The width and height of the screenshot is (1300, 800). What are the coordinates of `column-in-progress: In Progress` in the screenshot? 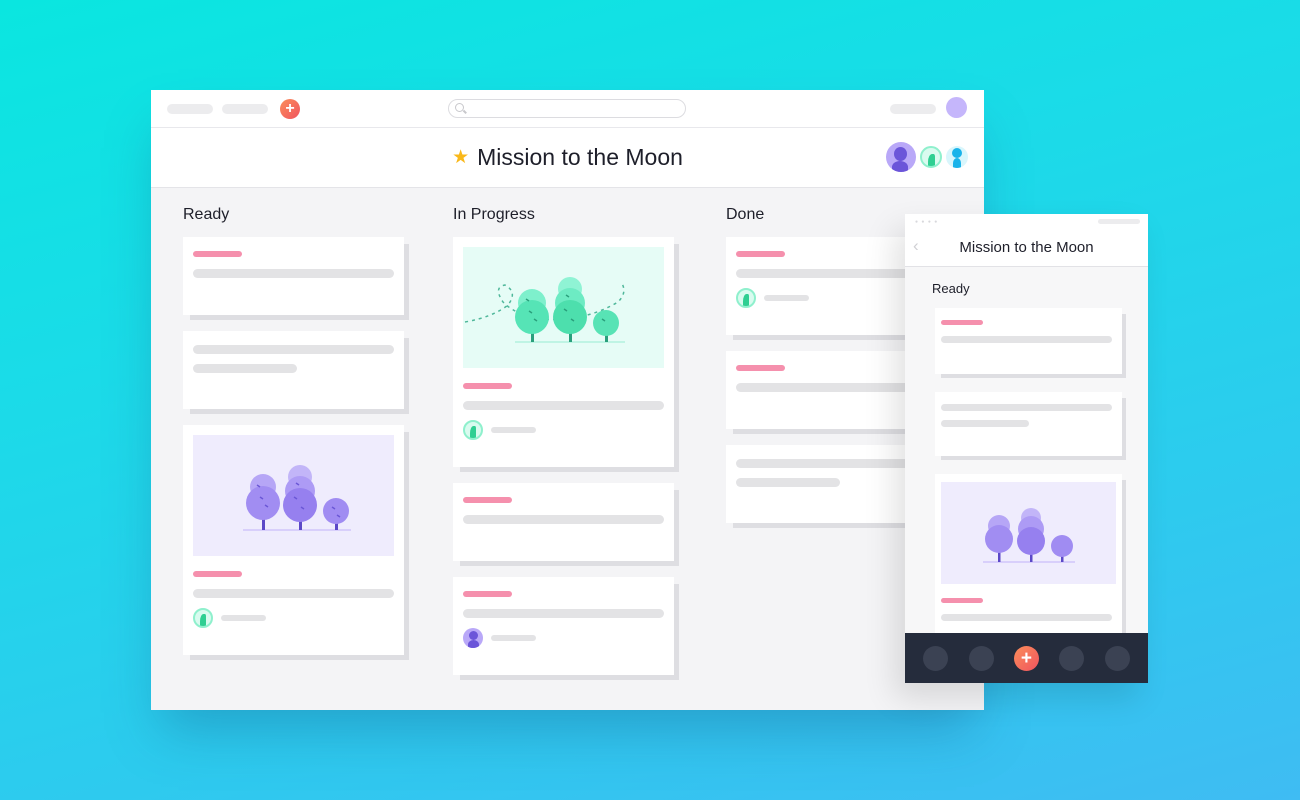 It's located at (568, 440).